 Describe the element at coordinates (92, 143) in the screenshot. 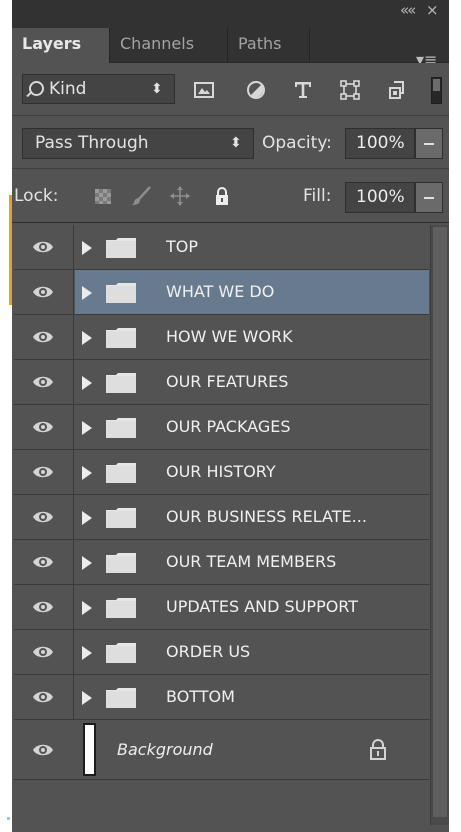

I see `blend-mode-label: Pass Through` at that location.